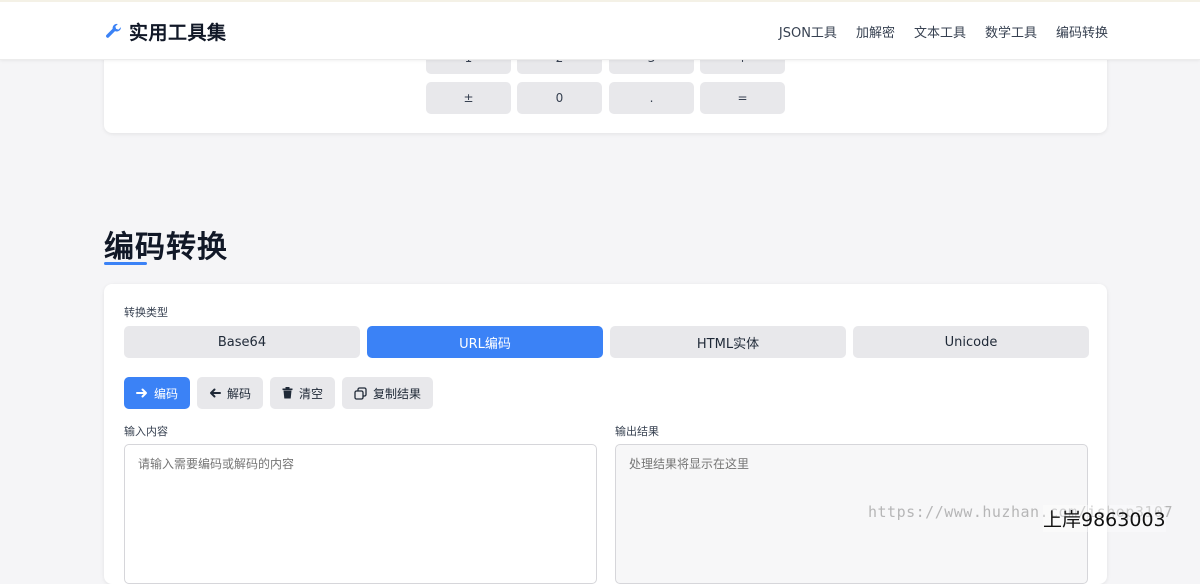  Describe the element at coordinates (808, 31) in the screenshot. I see `nav-json-tools: JSON工具` at that location.